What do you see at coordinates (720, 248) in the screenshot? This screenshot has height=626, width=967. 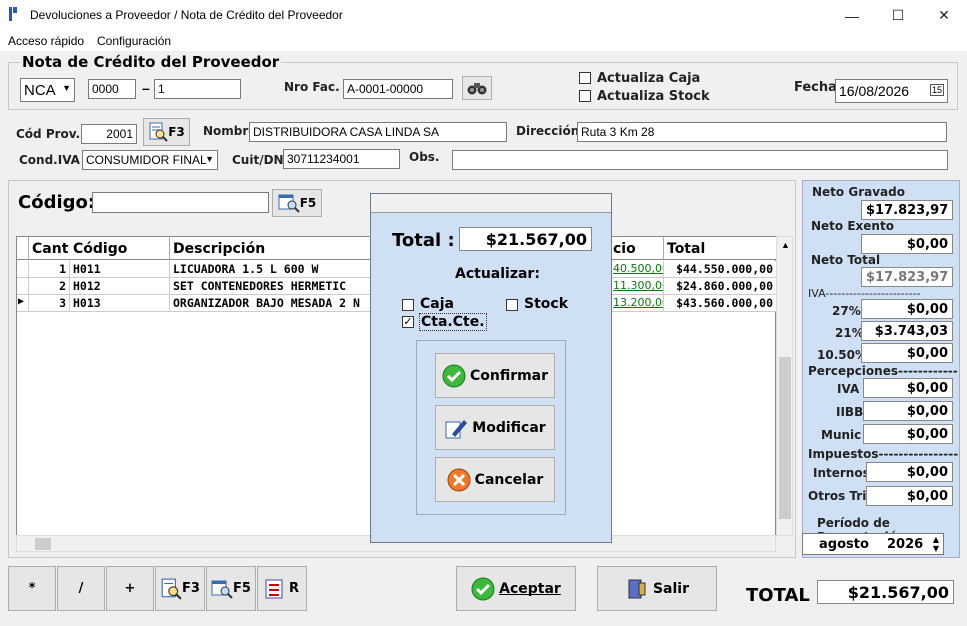 I see `col-total: Total` at bounding box center [720, 248].